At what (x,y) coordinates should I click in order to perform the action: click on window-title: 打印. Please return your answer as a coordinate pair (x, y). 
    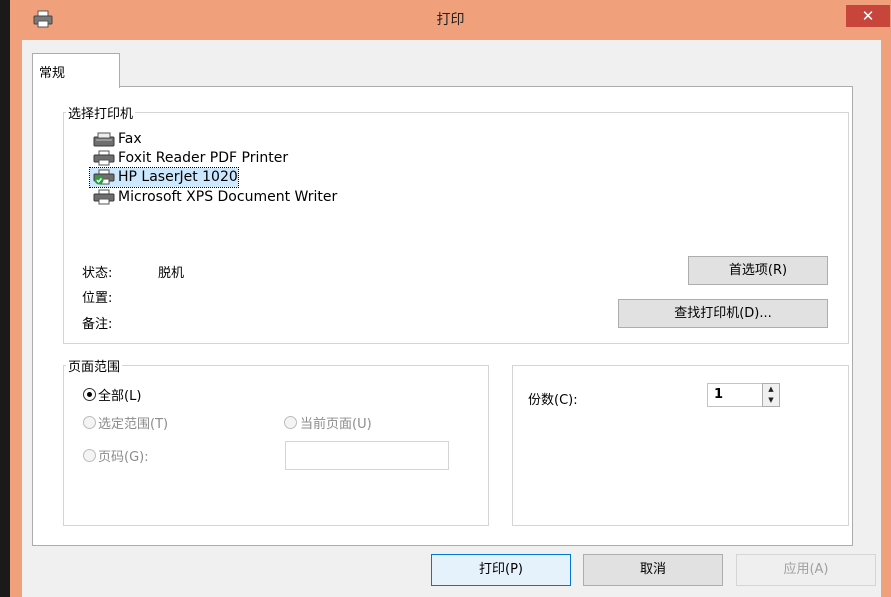
    Looking at the image, I should click on (450, 20).